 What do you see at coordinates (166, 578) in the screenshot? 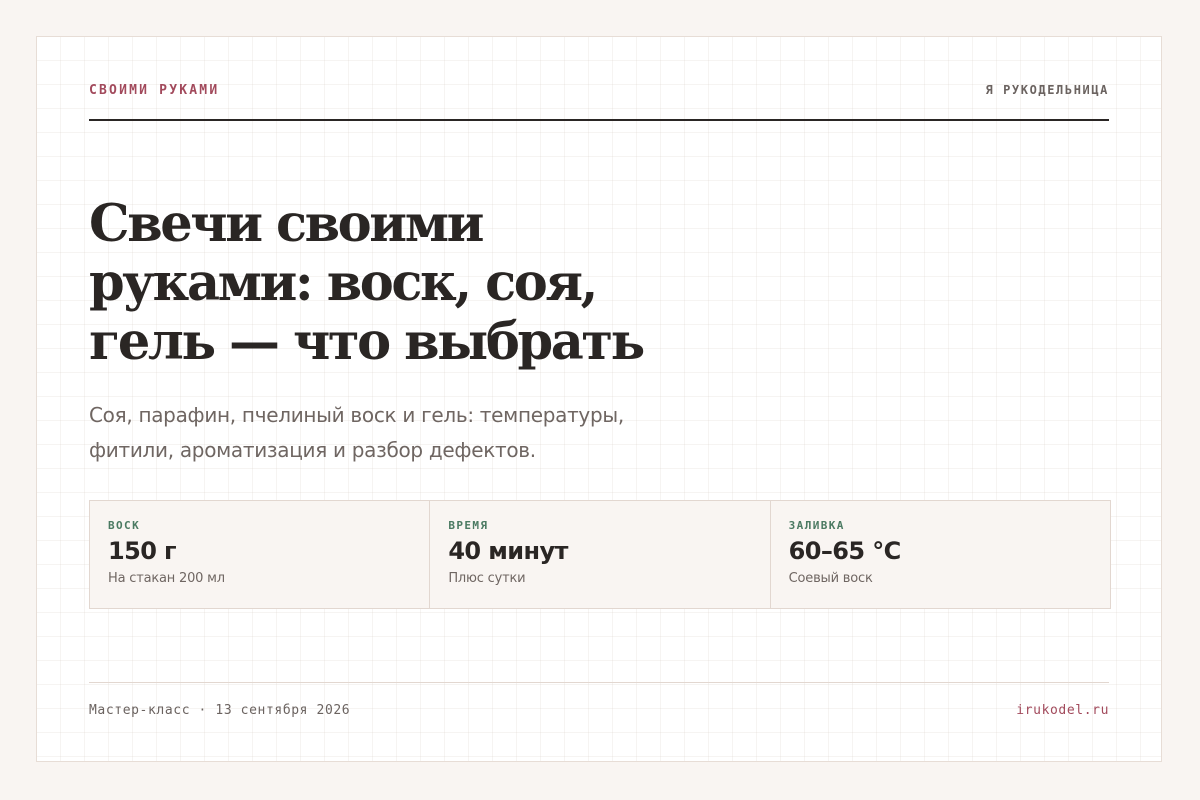
I see `stat-note: На стакан 200 мл` at bounding box center [166, 578].